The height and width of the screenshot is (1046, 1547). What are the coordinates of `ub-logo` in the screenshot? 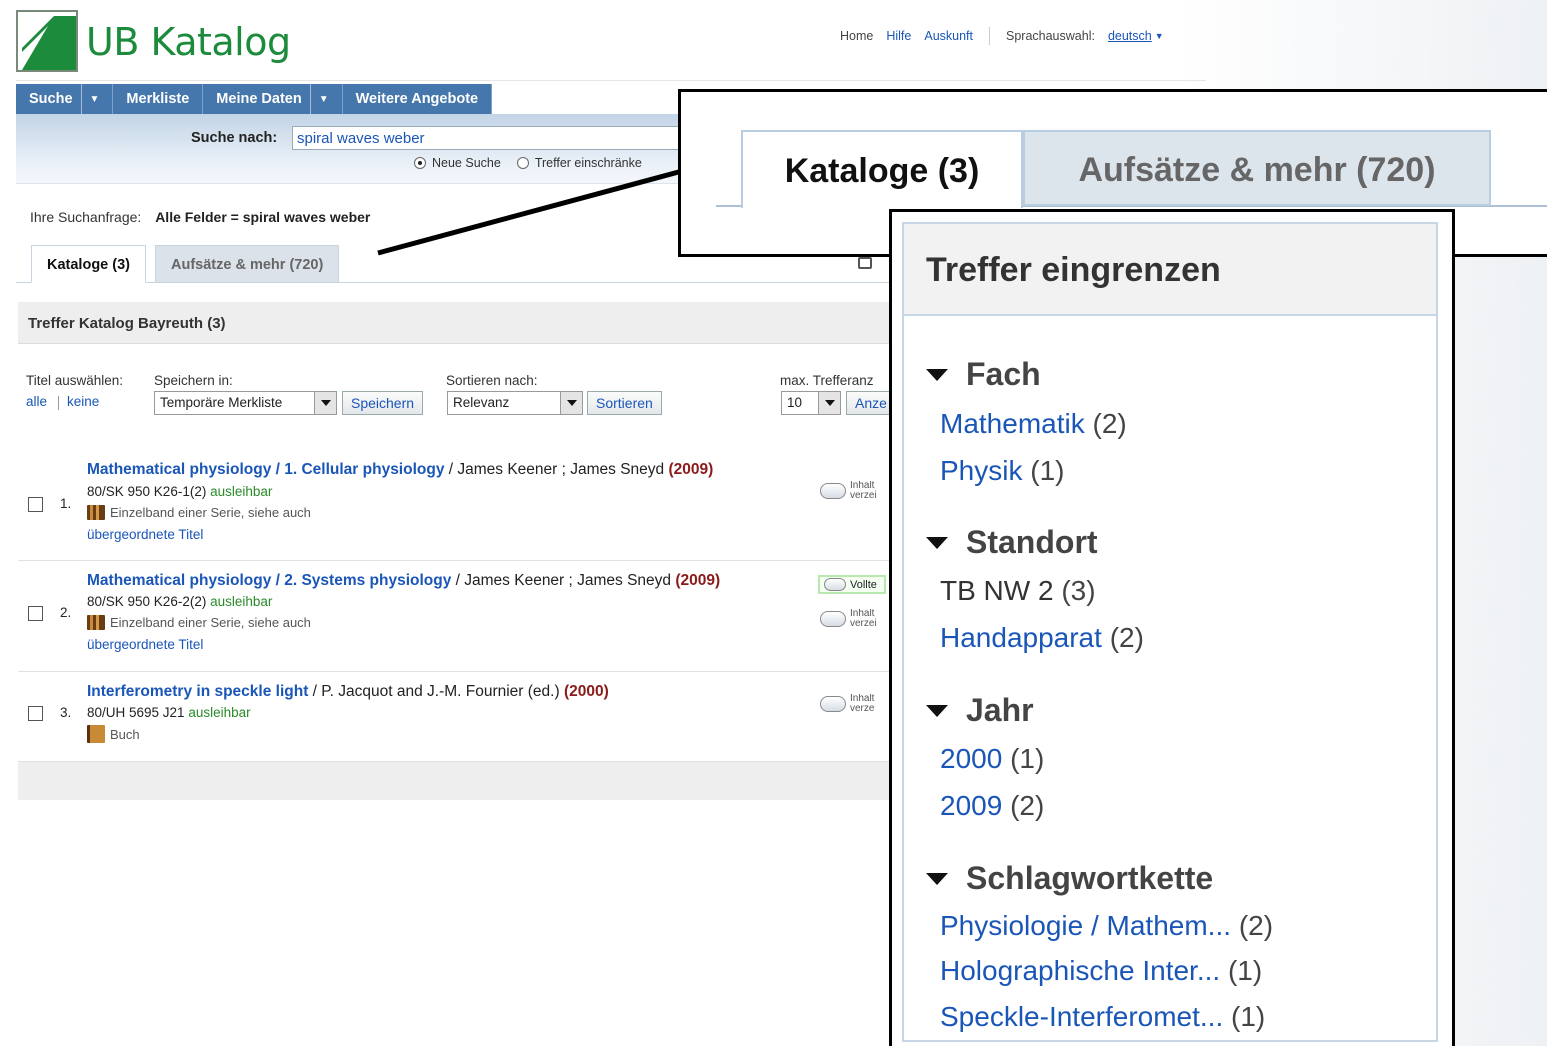 It's located at (47, 41).